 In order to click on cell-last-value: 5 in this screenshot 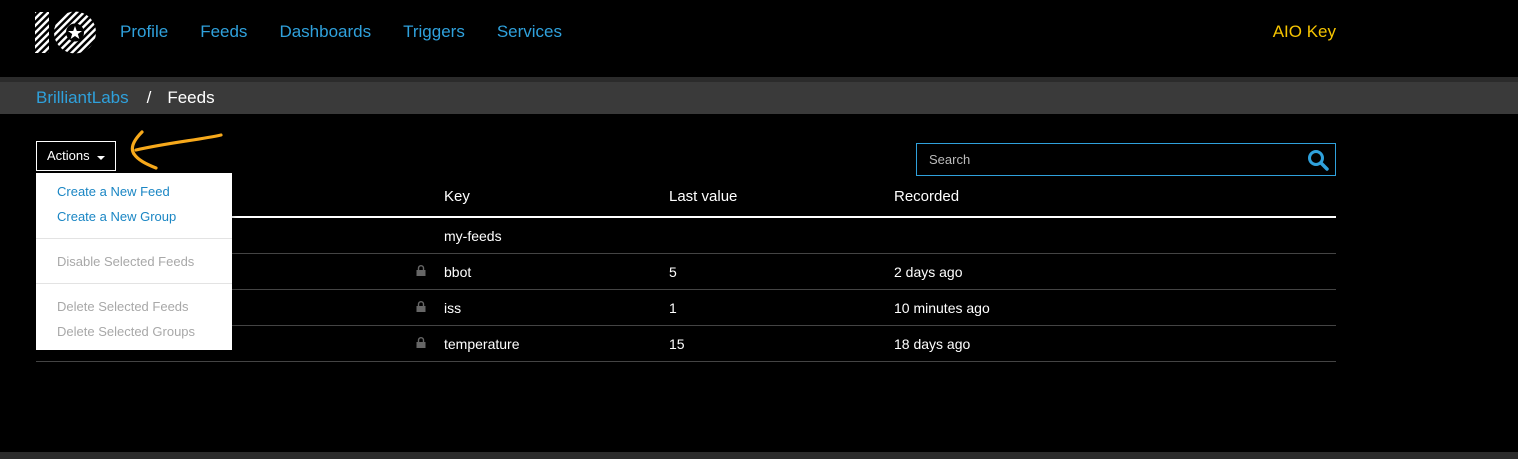, I will do `click(673, 272)`.